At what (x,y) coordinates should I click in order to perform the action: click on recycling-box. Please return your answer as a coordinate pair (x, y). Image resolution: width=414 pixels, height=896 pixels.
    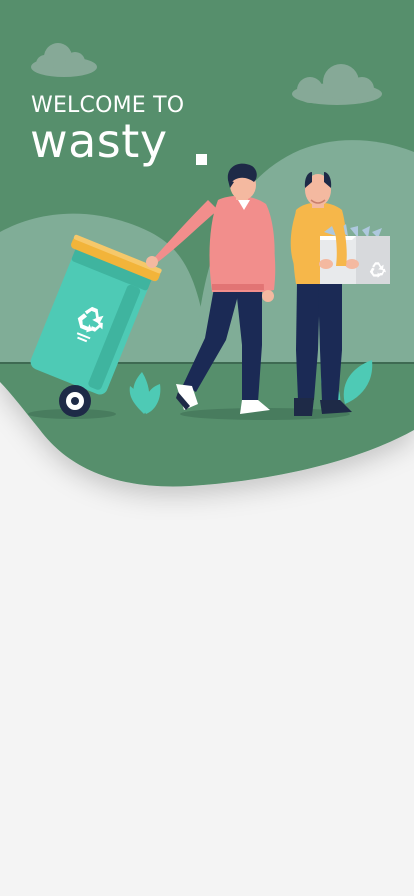
    Looking at the image, I should click on (355, 254).